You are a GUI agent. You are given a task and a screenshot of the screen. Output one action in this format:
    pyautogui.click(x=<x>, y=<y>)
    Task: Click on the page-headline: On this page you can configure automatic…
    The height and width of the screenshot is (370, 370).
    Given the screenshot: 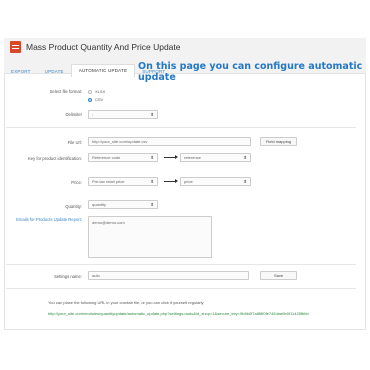 What is the action you would take?
    pyautogui.click(x=250, y=72)
    